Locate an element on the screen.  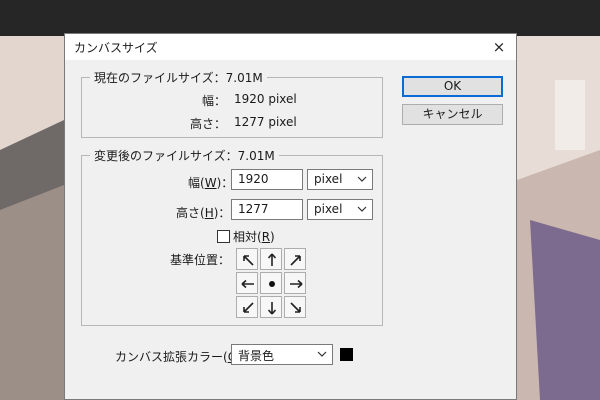
arrow-left-icon is located at coordinates (247, 284).